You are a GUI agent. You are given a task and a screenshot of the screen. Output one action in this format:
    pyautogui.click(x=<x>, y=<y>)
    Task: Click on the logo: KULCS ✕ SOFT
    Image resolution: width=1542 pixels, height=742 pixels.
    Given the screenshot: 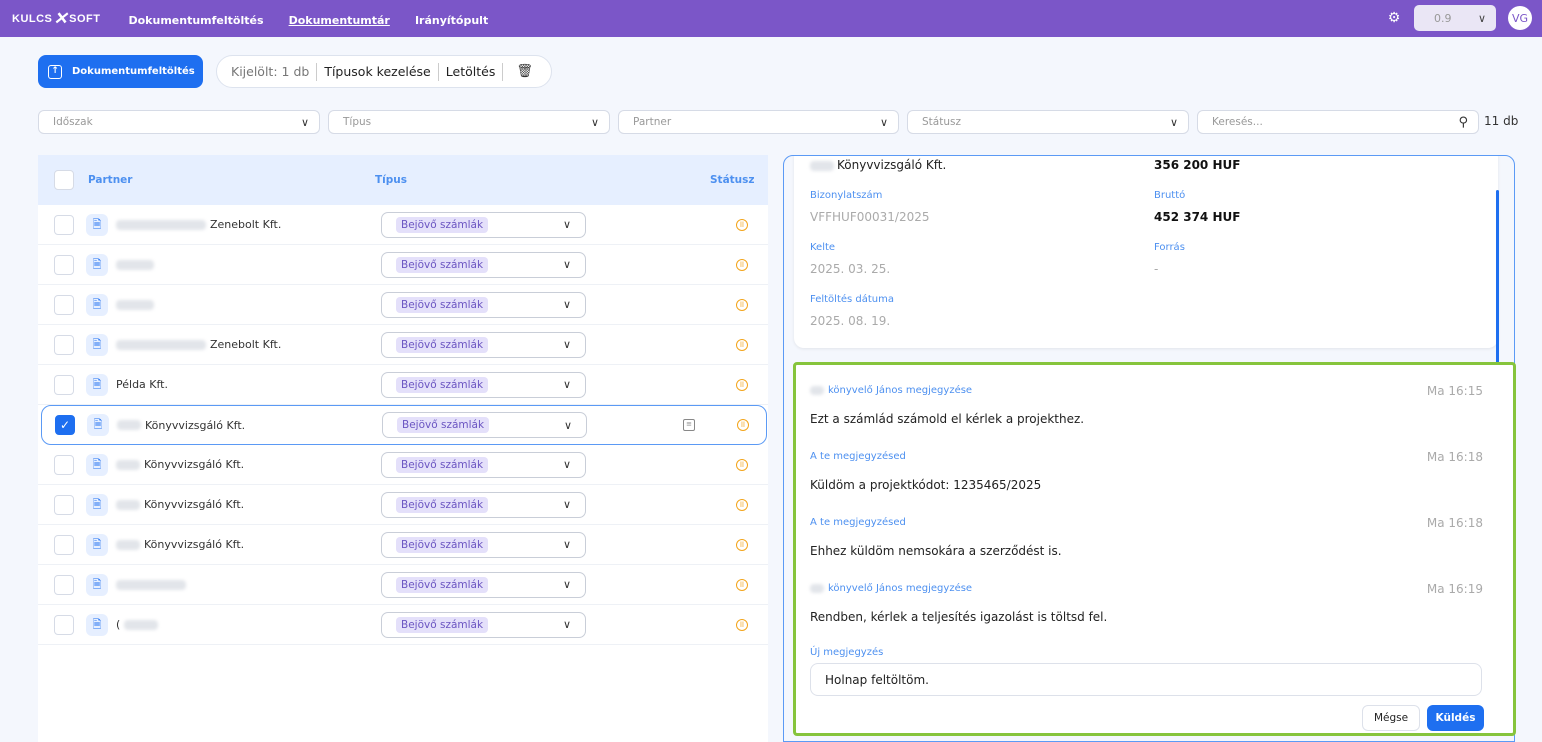 What is the action you would take?
    pyautogui.click(x=56, y=19)
    